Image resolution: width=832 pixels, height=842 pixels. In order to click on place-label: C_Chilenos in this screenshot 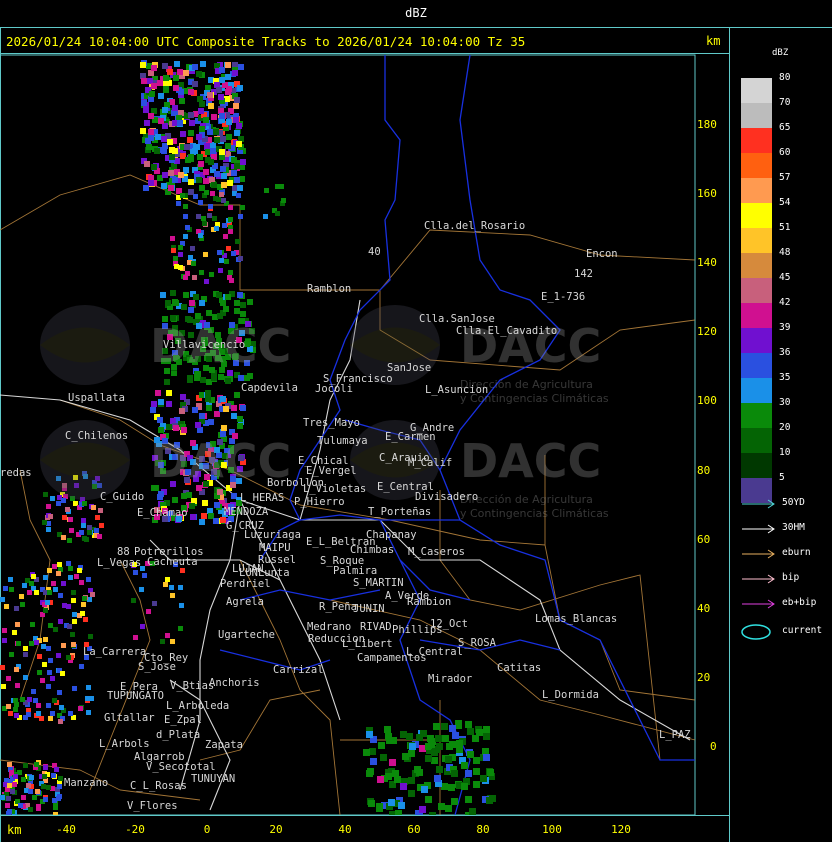, I will do `click(97, 436)`.